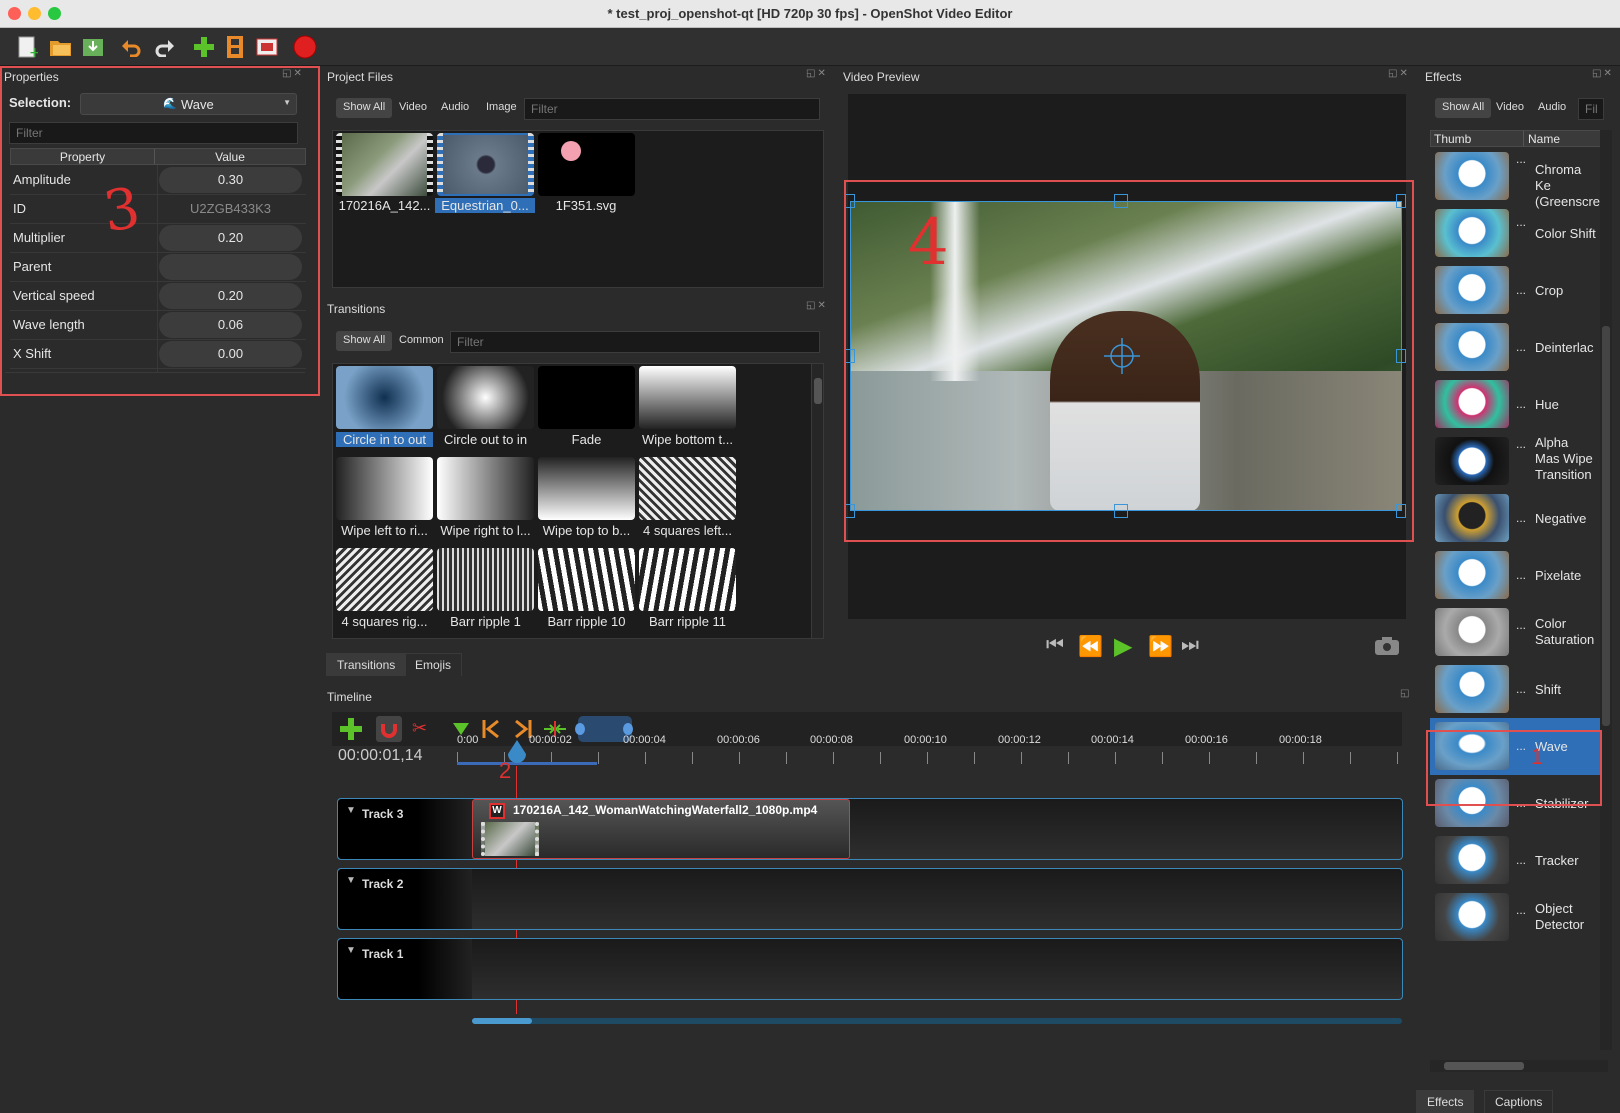  Describe the element at coordinates (1606, 590) in the screenshot. I see `effects-scrollbar` at that location.